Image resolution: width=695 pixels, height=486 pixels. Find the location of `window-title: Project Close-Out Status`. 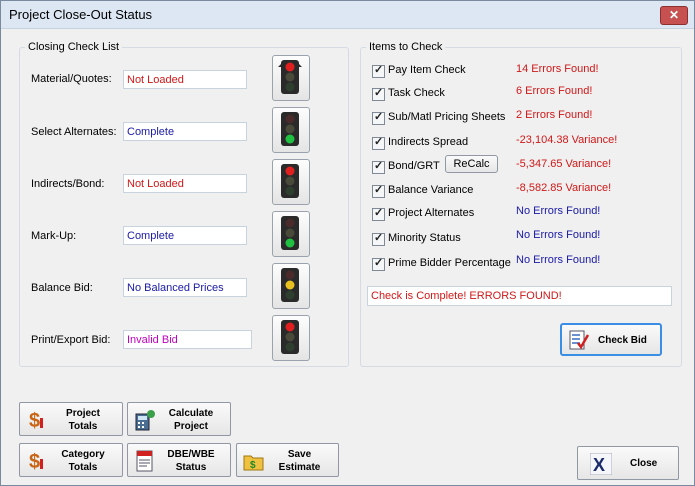

window-title: Project Close-Out Status is located at coordinates (81, 14).